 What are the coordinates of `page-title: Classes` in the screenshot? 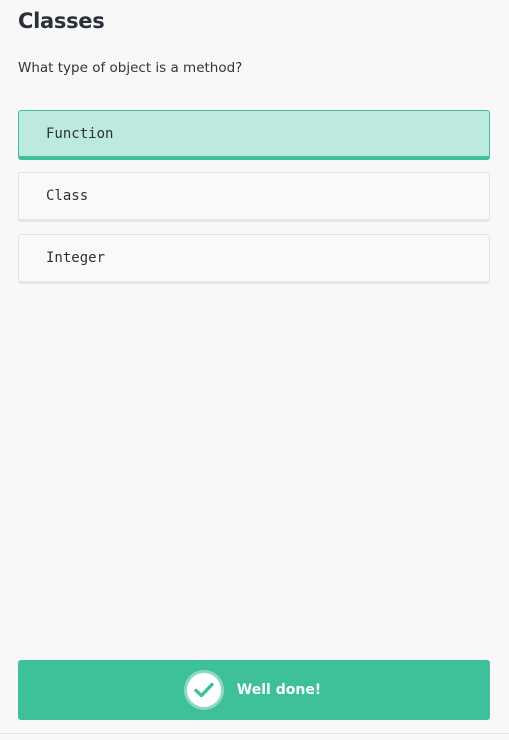 It's located at (61, 21).